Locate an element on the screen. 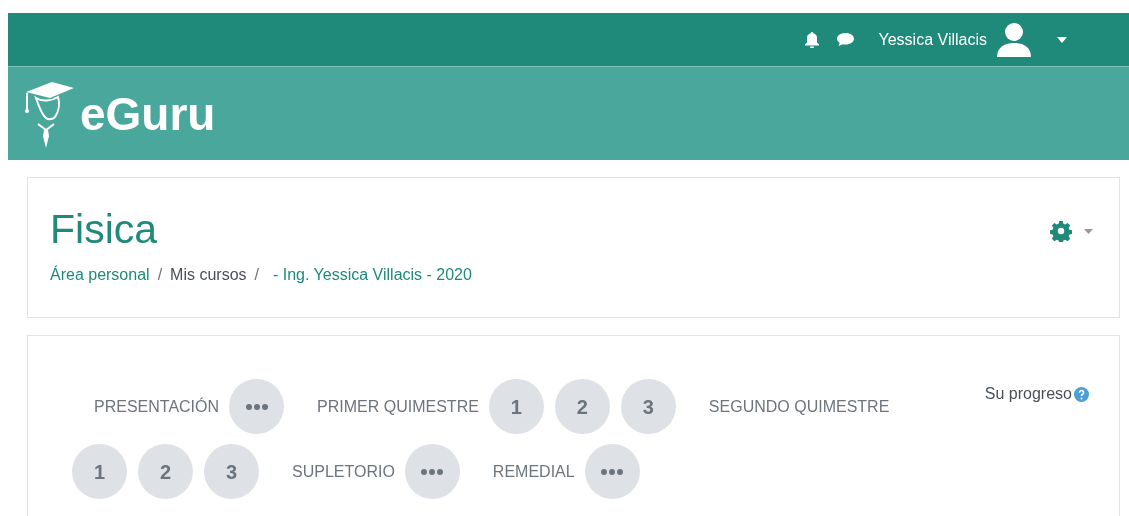 The height and width of the screenshot is (516, 1129). logo-text: eGuru is located at coordinates (148, 113).